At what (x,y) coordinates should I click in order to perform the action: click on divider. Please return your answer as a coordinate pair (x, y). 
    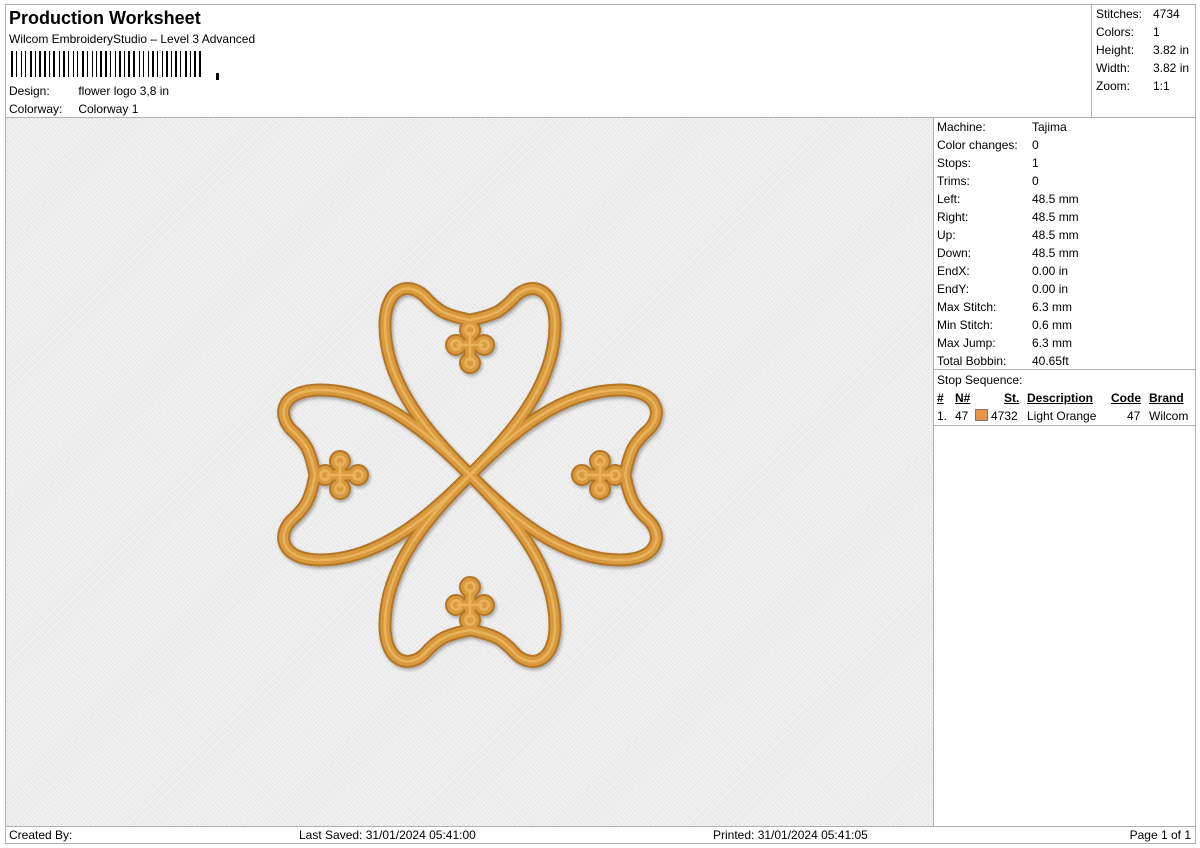
    Looking at the image, I should click on (1064, 425).